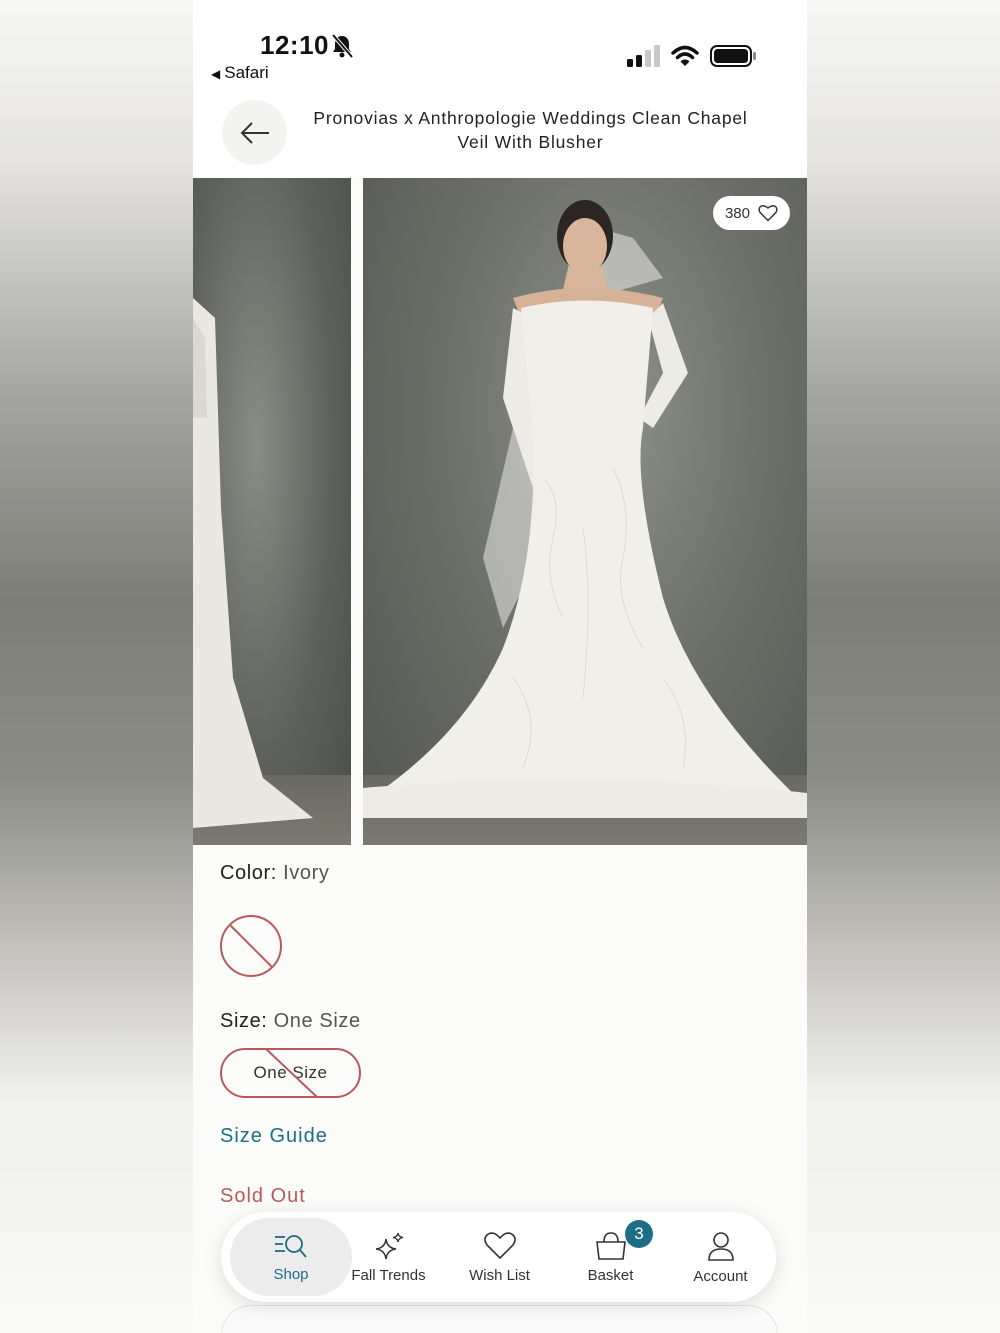  I want to click on back-button, so click(254, 132).